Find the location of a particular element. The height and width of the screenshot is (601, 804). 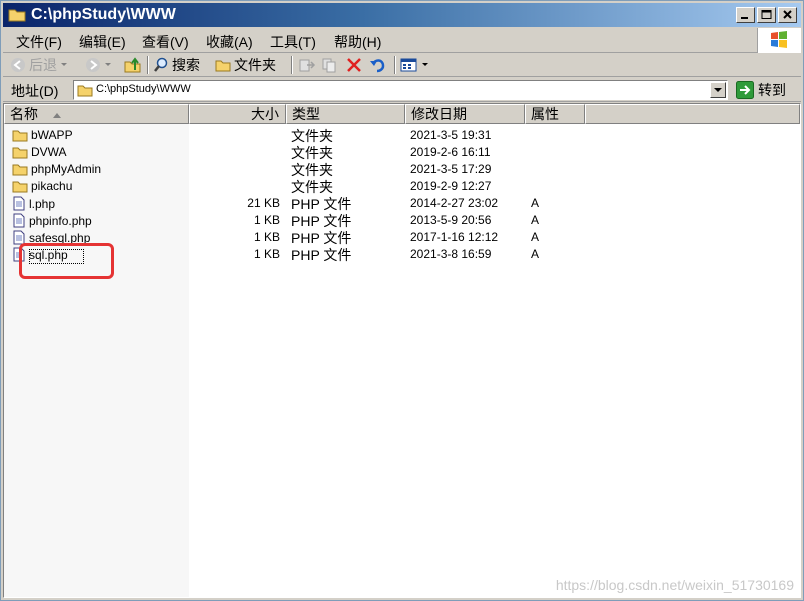

file-modified: 2013-5-9 20:56 is located at coordinates (451, 220).